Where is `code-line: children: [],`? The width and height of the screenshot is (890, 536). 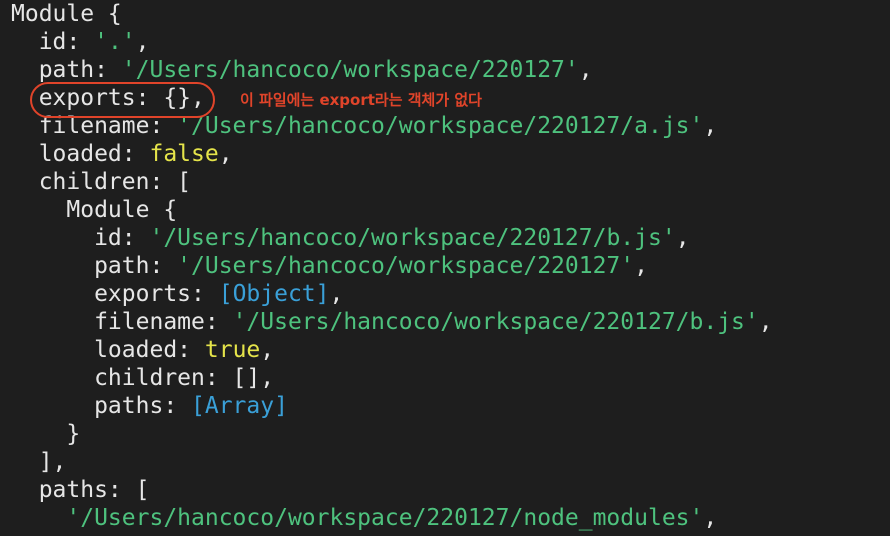
code-line: children: [], is located at coordinates (142, 378).